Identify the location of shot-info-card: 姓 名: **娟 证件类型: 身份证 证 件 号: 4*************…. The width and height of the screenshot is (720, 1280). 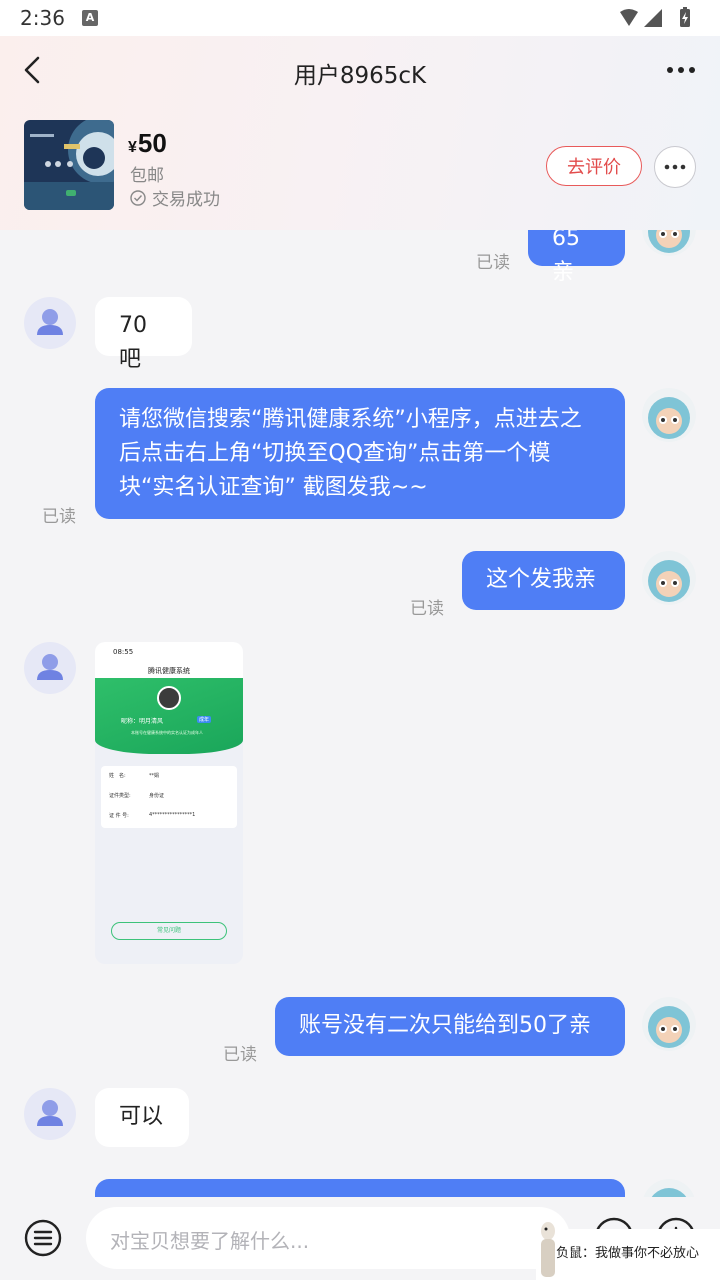
(169, 797).